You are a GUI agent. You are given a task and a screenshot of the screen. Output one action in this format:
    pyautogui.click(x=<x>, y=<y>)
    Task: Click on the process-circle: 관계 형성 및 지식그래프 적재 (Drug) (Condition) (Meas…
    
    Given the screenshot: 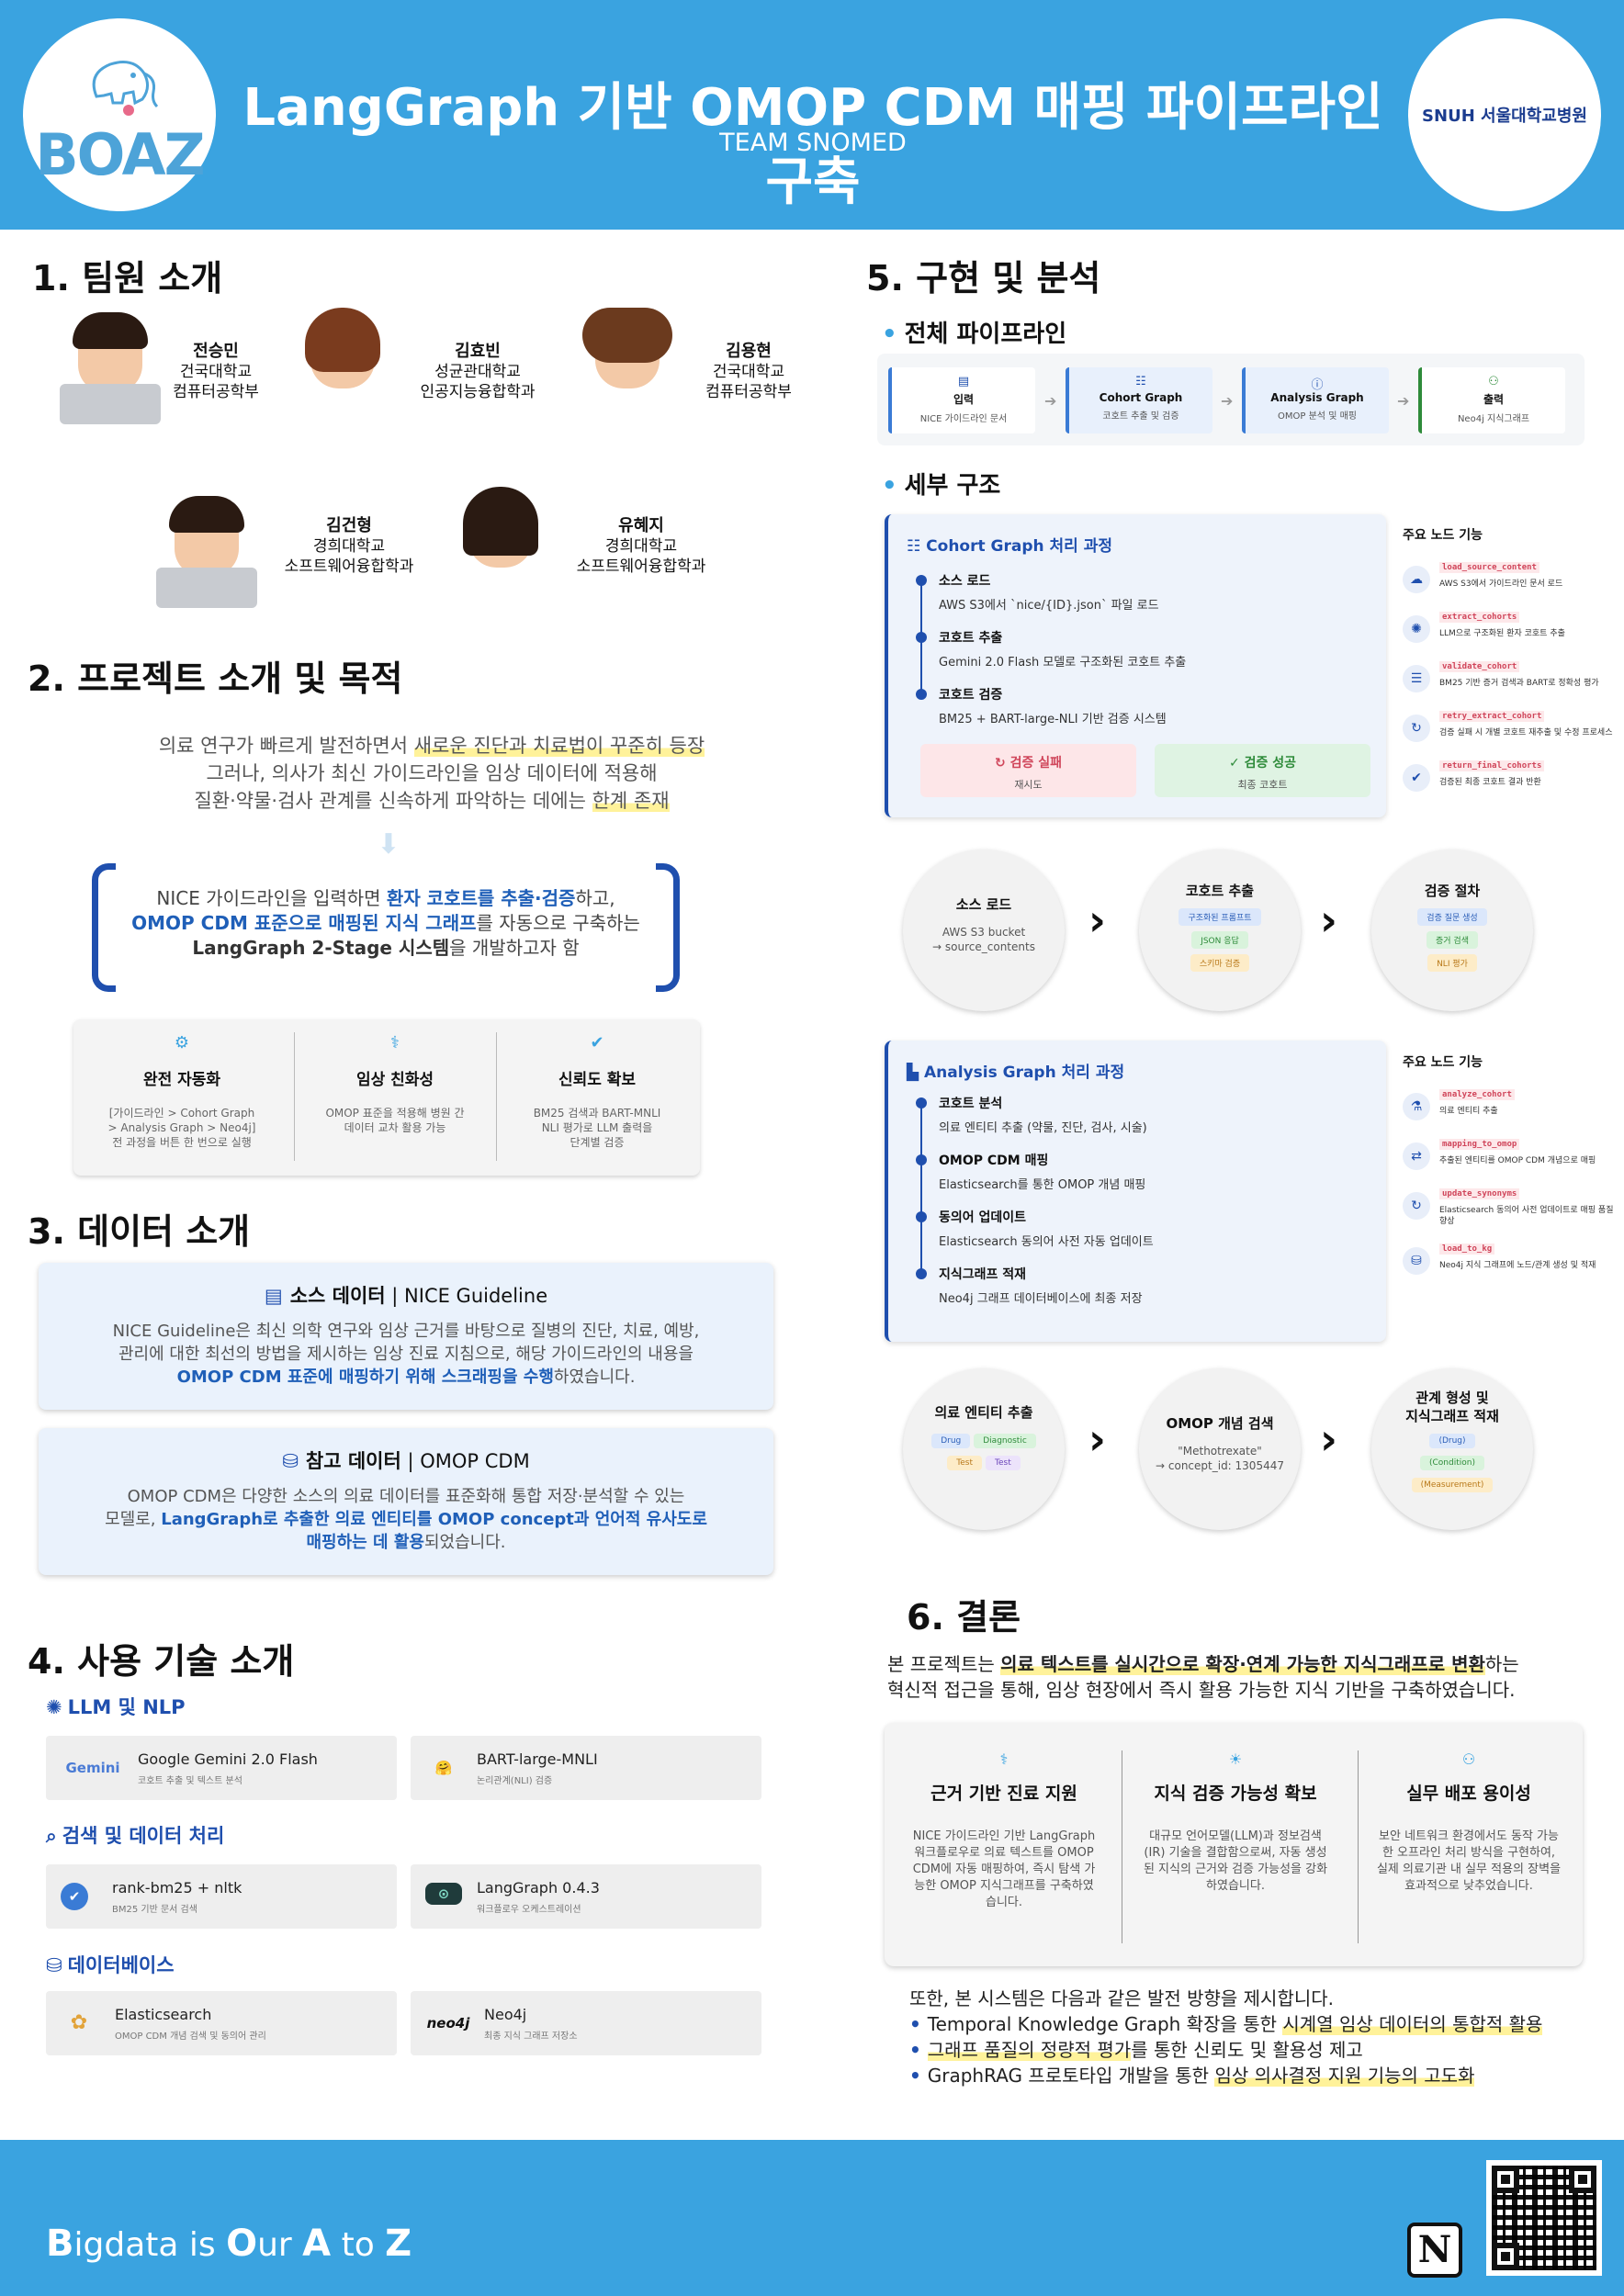 What is the action you would take?
    pyautogui.click(x=1452, y=1449)
    